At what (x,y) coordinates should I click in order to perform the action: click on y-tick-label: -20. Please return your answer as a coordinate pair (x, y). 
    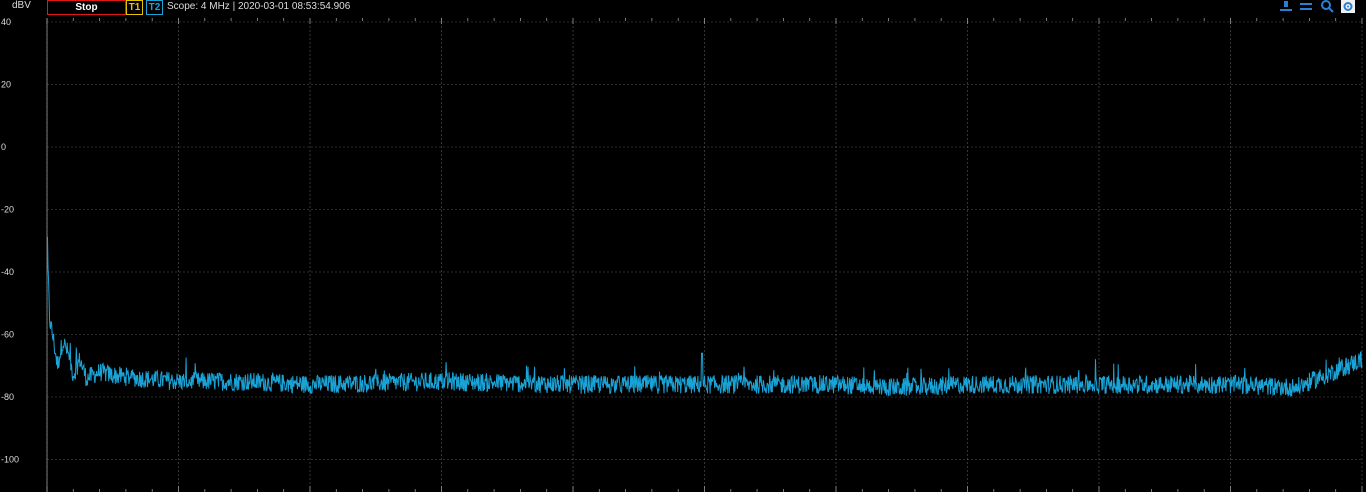
    Looking at the image, I should click on (7, 210).